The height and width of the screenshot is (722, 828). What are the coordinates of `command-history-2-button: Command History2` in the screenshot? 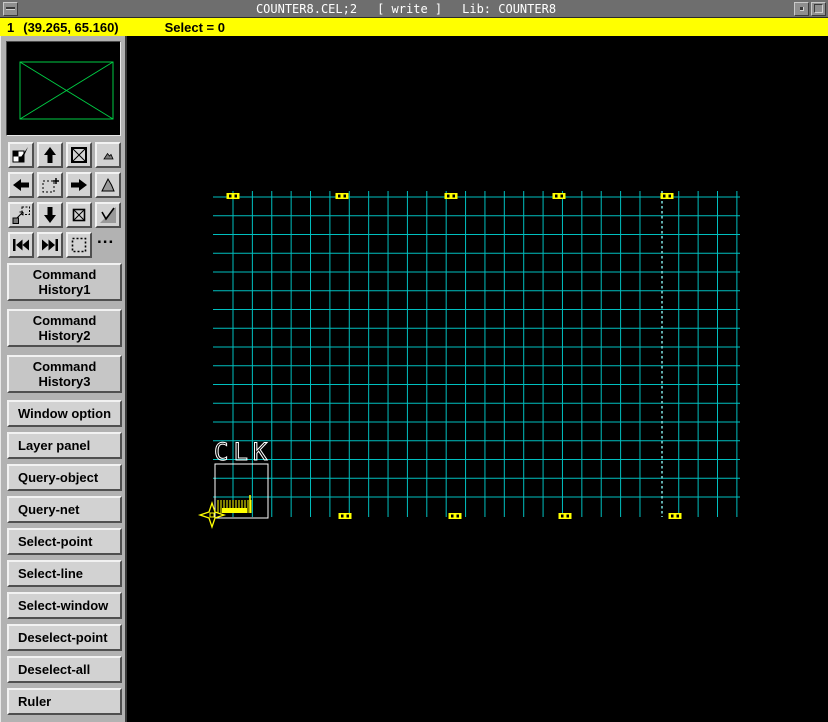 It's located at (64, 328).